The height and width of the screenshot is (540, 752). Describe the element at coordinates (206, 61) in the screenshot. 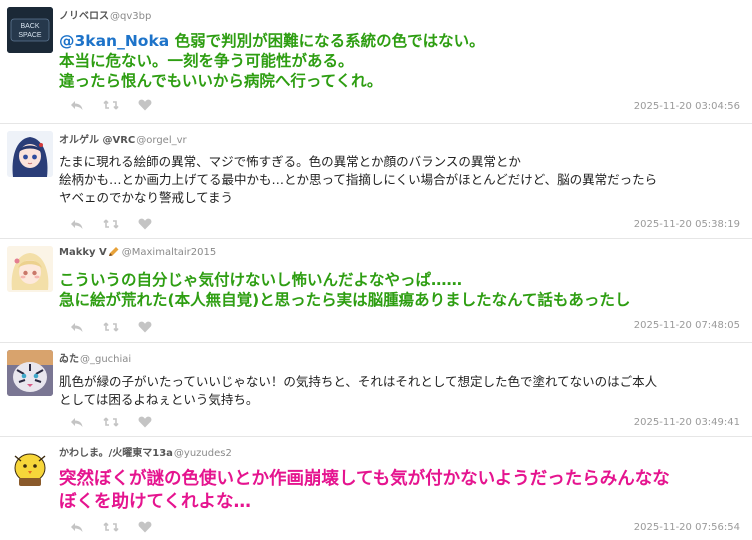

I see `tweet-line: 本当に危ない。一刻を争う可能性がある。` at that location.